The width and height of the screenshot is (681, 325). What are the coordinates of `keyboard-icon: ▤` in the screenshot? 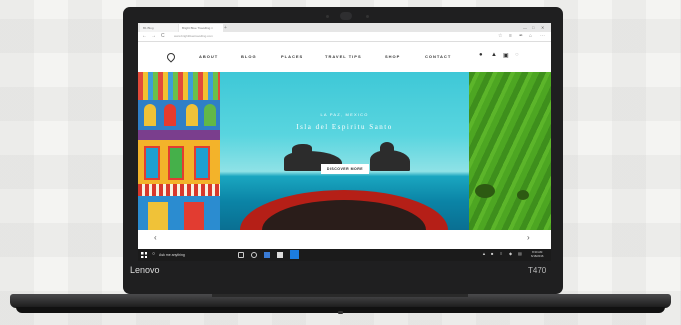 It's located at (520, 253).